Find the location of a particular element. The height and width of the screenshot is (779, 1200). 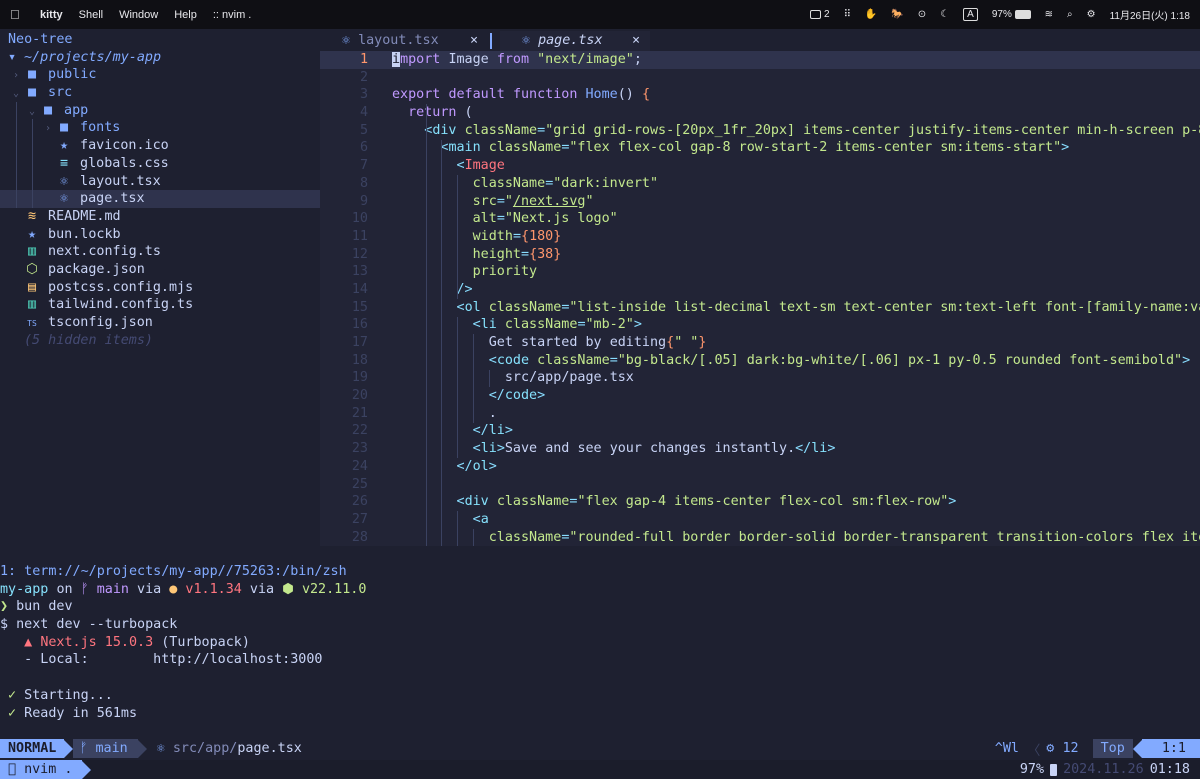

tree-item: ≡ globals.css is located at coordinates (160, 163).